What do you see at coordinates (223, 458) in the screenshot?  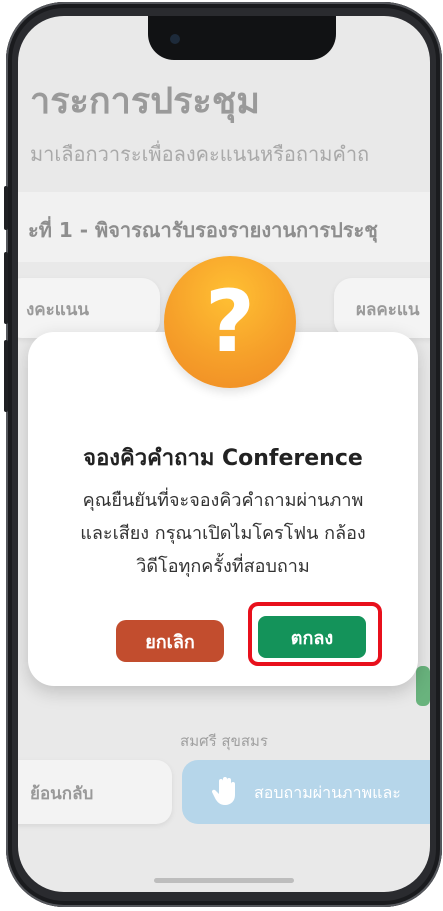 I see `dialog-title: จองคิวคำถาม Conference` at bounding box center [223, 458].